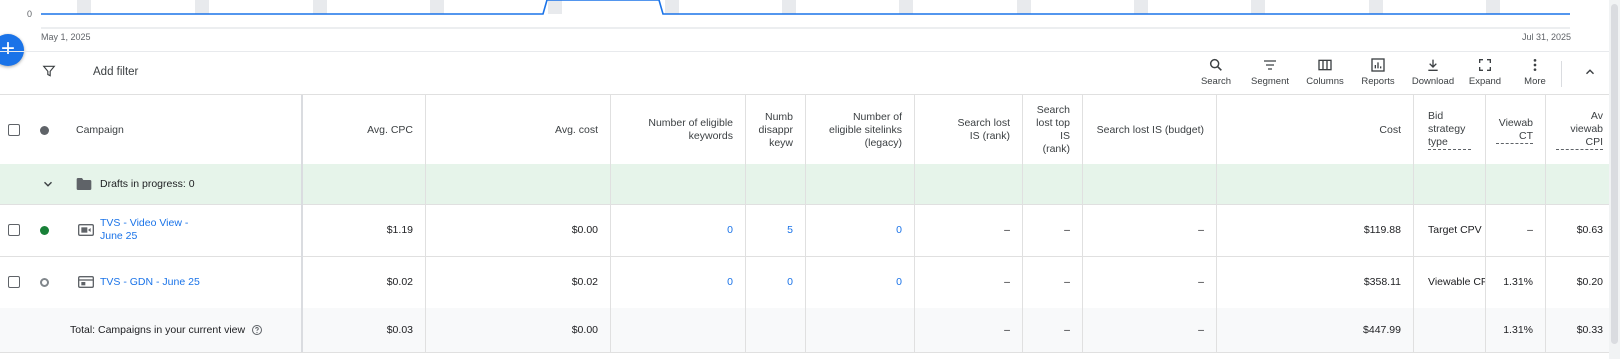 Image resolution: width=1620 pixels, height=359 pixels. I want to click on header-lost-is-budget: Search lost IS (budget), so click(1150, 130).